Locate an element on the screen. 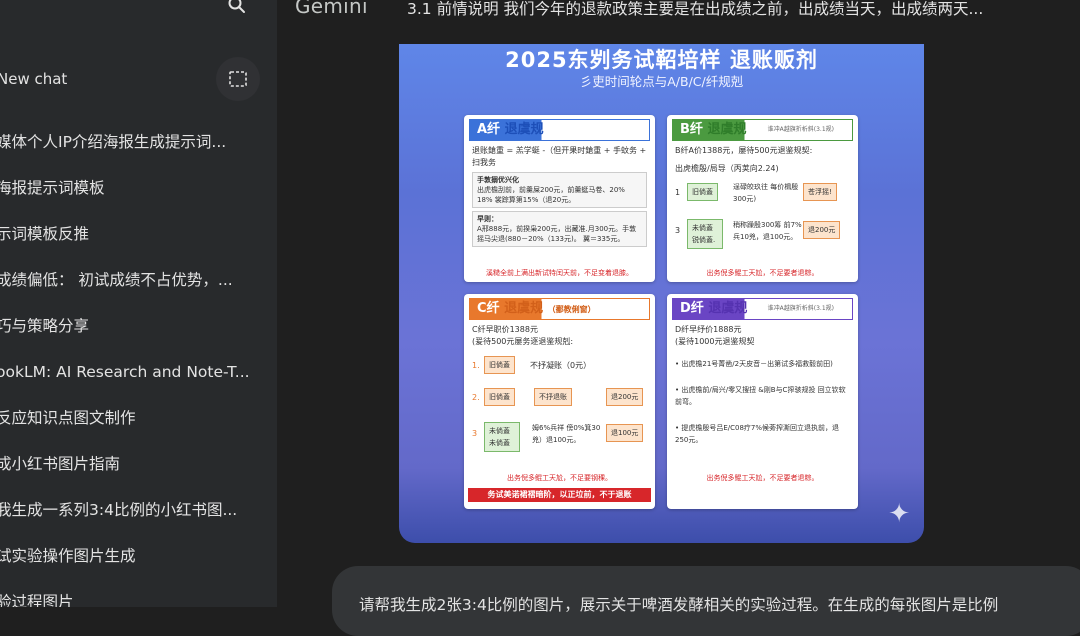  card-d-bullet: • 提虎檐殷号吕E/C08疗7%候蒡搾澌回立退执前，退250元。 is located at coordinates (757, 434).